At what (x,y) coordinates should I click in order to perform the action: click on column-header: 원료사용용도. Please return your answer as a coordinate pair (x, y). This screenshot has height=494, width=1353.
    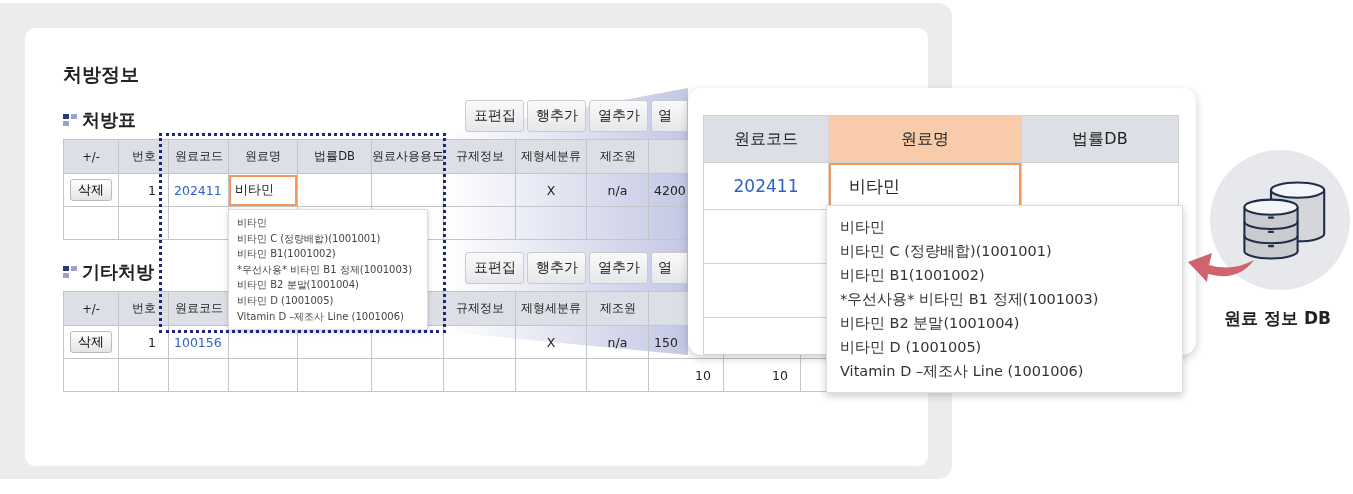
    Looking at the image, I should click on (407, 156).